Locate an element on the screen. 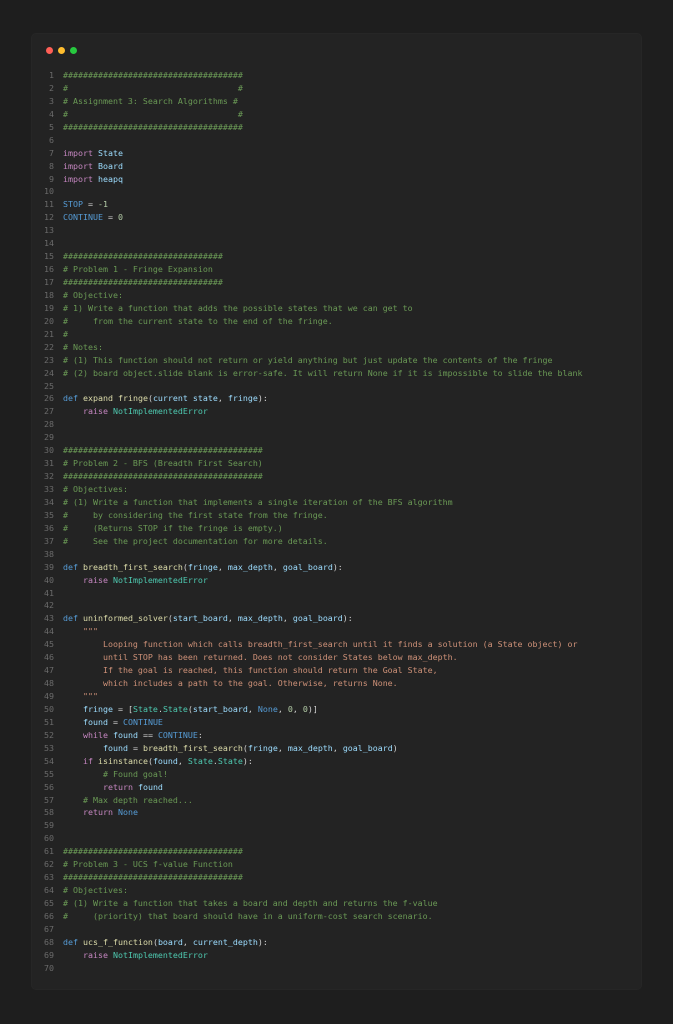 Image resolution: width=673 pixels, height=1024 pixels. code-line: 49 """ is located at coordinates (65, 696).